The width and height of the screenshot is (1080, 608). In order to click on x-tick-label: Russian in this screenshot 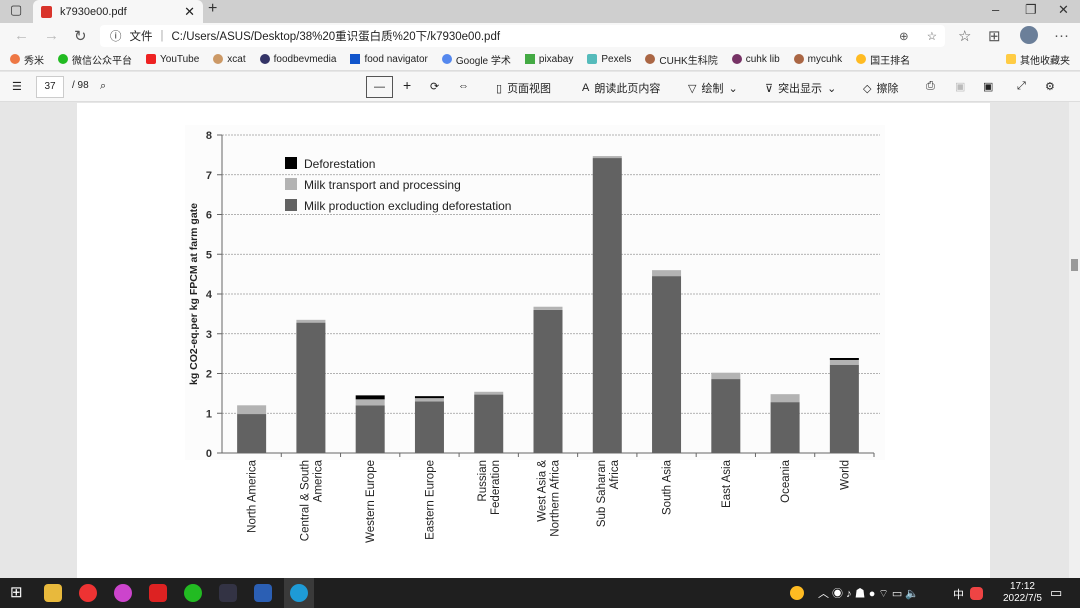, I will do `click(483, 481)`.